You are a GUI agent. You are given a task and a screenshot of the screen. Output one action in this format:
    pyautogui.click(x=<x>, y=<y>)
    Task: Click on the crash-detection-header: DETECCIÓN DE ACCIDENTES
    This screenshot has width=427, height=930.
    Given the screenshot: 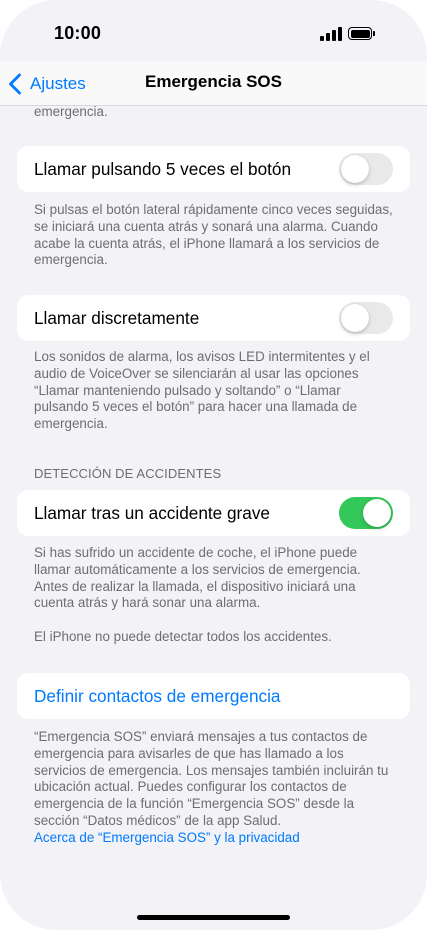 What is the action you would take?
    pyautogui.click(x=128, y=473)
    